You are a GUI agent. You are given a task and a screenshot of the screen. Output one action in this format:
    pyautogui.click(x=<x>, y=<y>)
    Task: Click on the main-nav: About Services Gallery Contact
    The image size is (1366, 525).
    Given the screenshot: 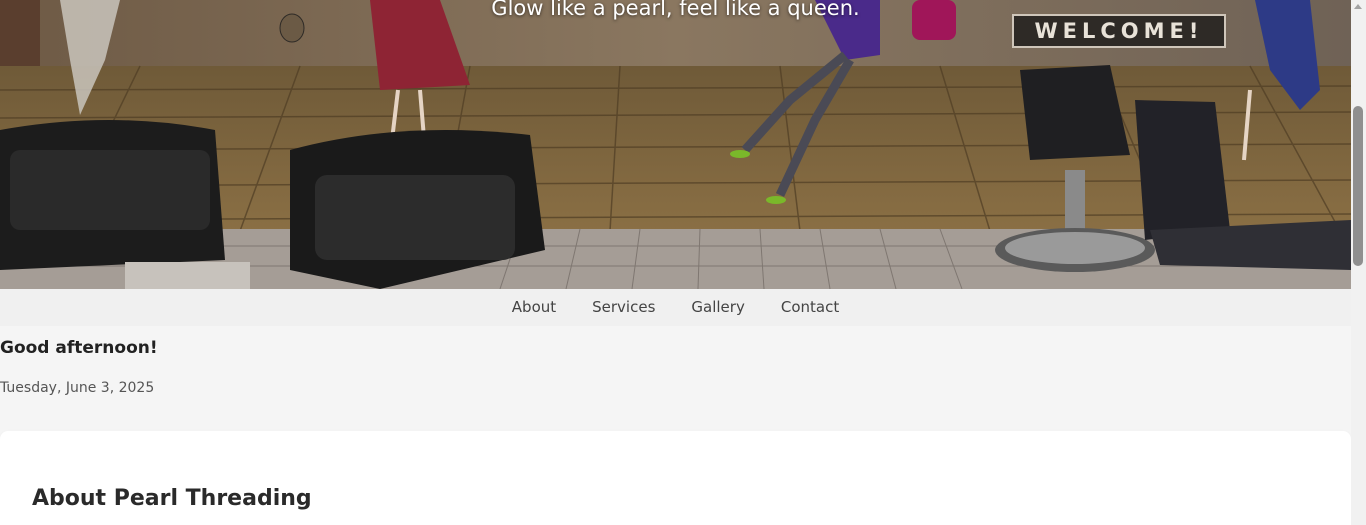 What is the action you would take?
    pyautogui.click(x=675, y=307)
    